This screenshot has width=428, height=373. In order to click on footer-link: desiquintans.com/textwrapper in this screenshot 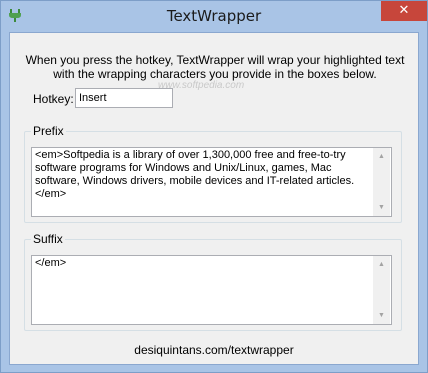, I will do `click(214, 350)`.